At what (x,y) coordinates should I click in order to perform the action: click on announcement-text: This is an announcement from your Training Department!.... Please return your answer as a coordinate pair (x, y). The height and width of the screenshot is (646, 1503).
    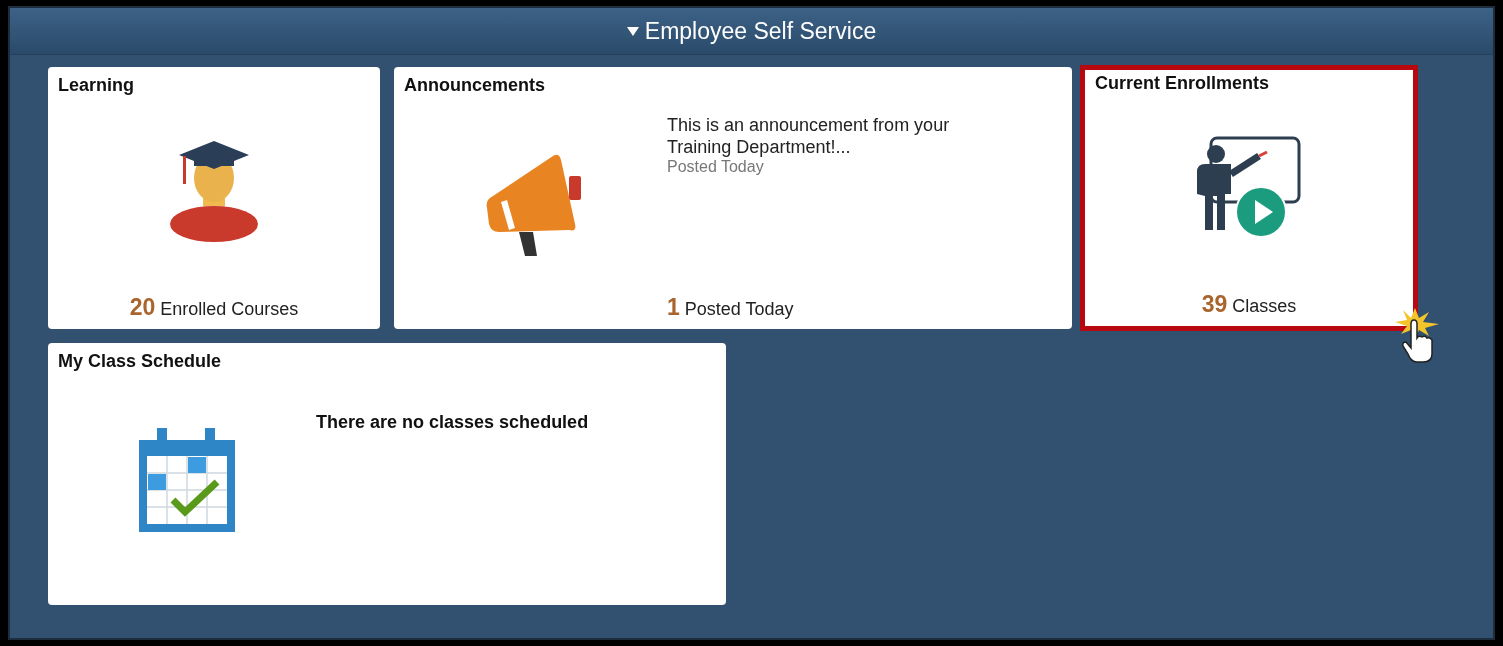
    Looking at the image, I should click on (809, 136).